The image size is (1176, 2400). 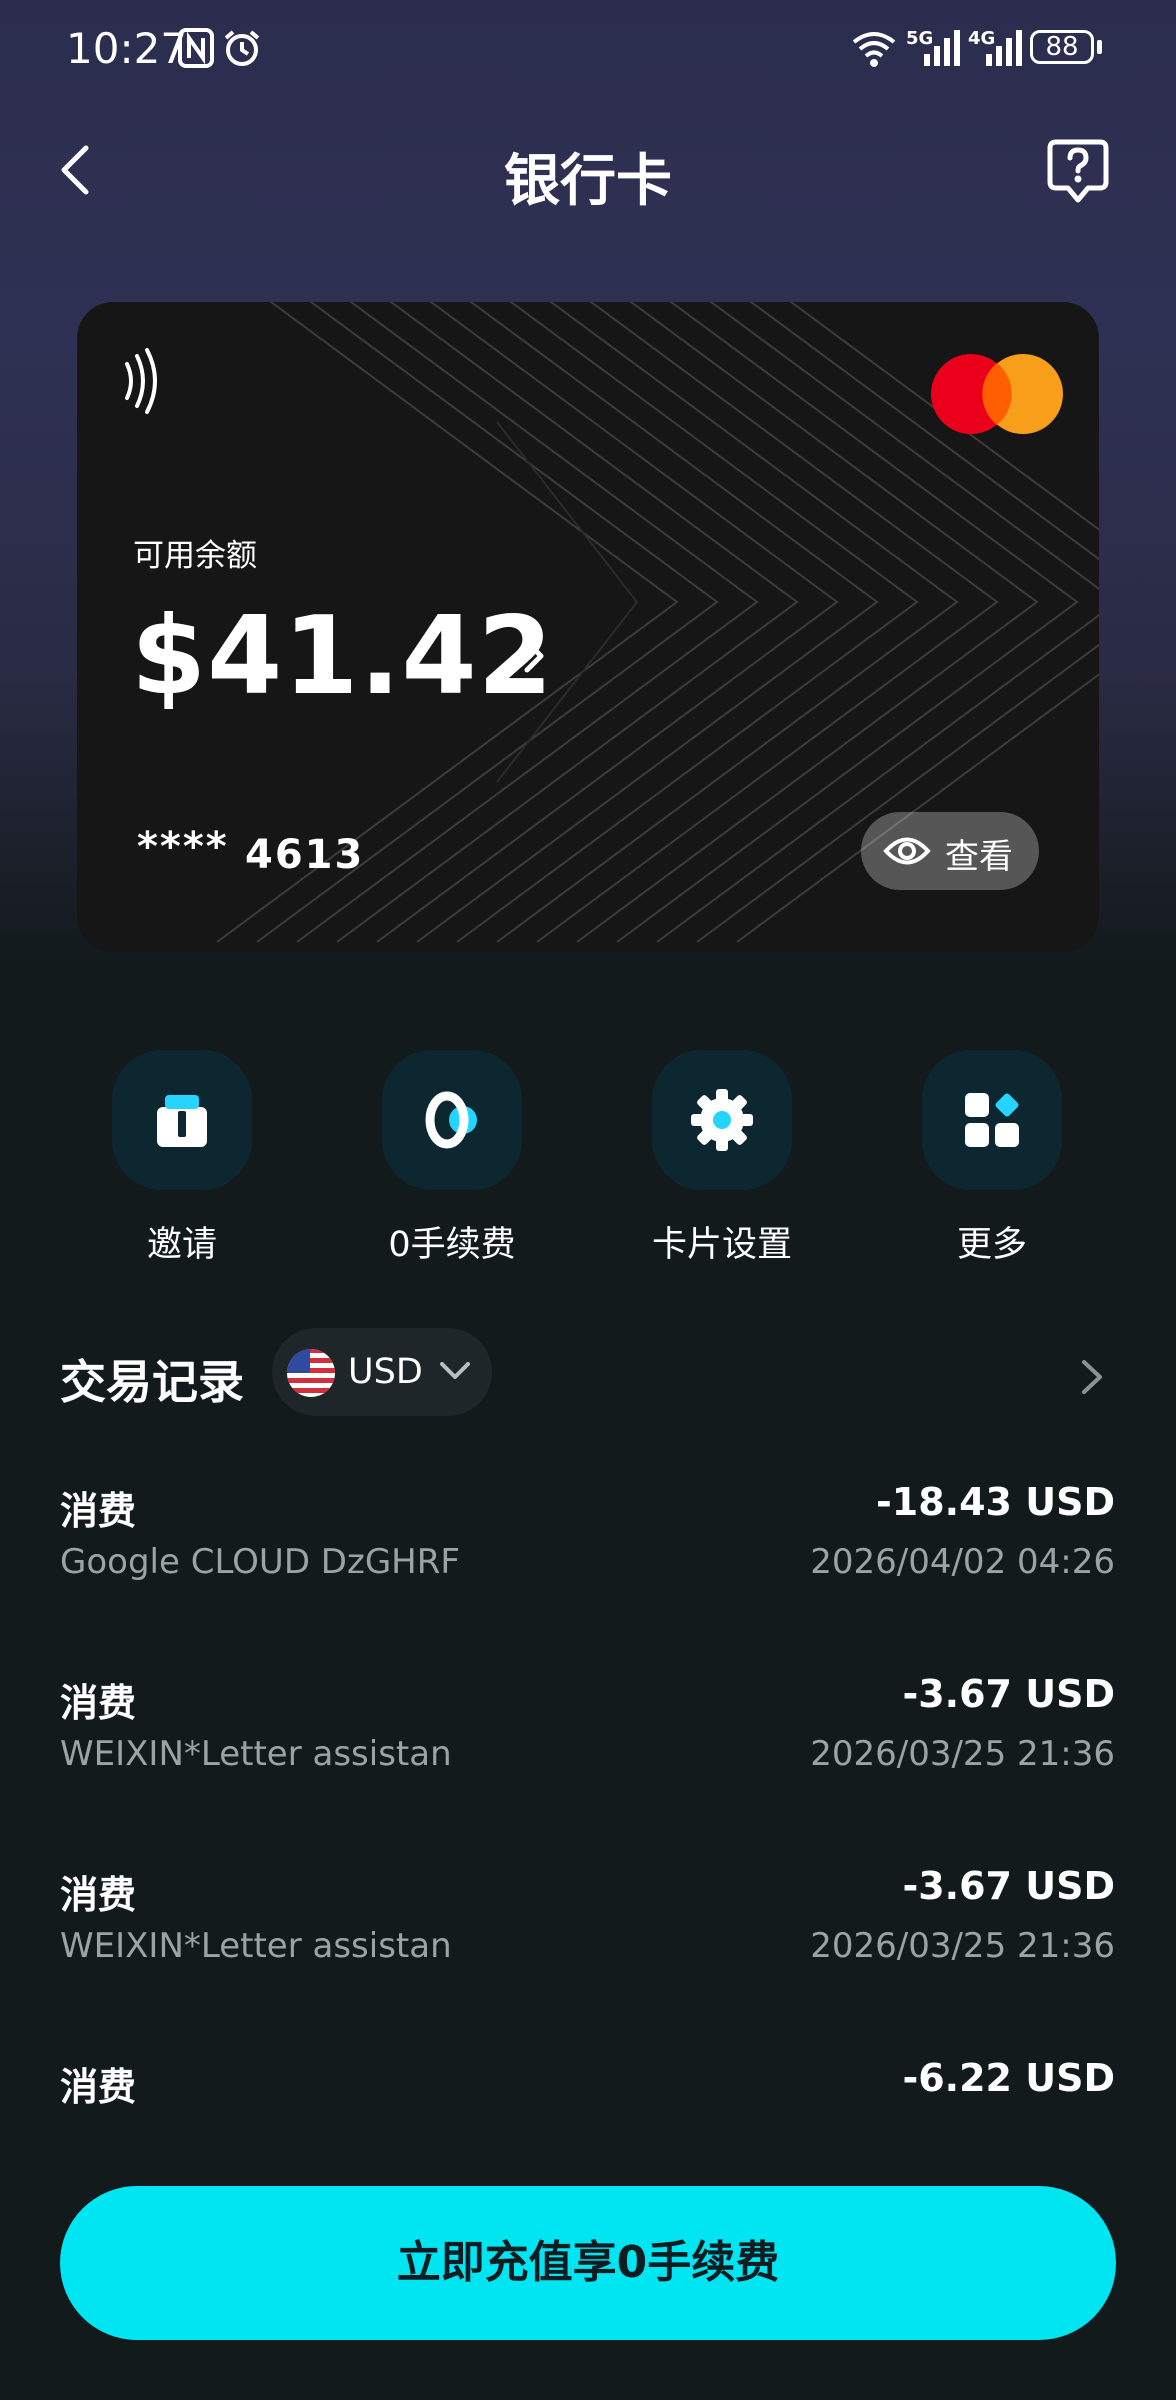 What do you see at coordinates (534, 656) in the screenshot?
I see `chevron-right-icon` at bounding box center [534, 656].